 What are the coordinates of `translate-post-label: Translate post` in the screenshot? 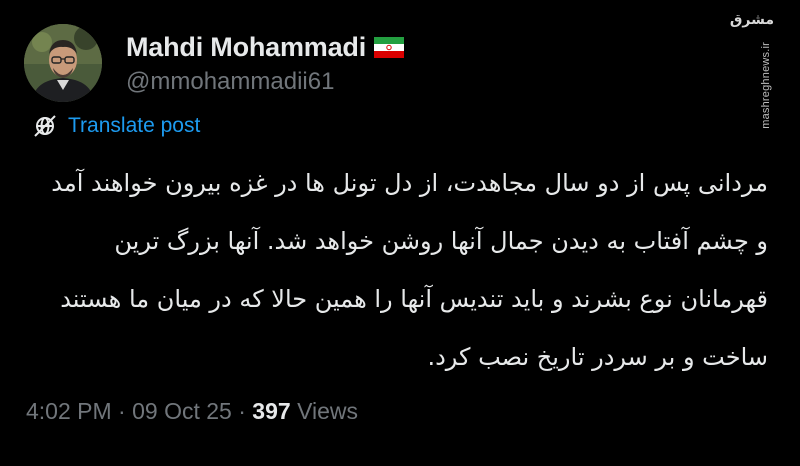 It's located at (134, 125).